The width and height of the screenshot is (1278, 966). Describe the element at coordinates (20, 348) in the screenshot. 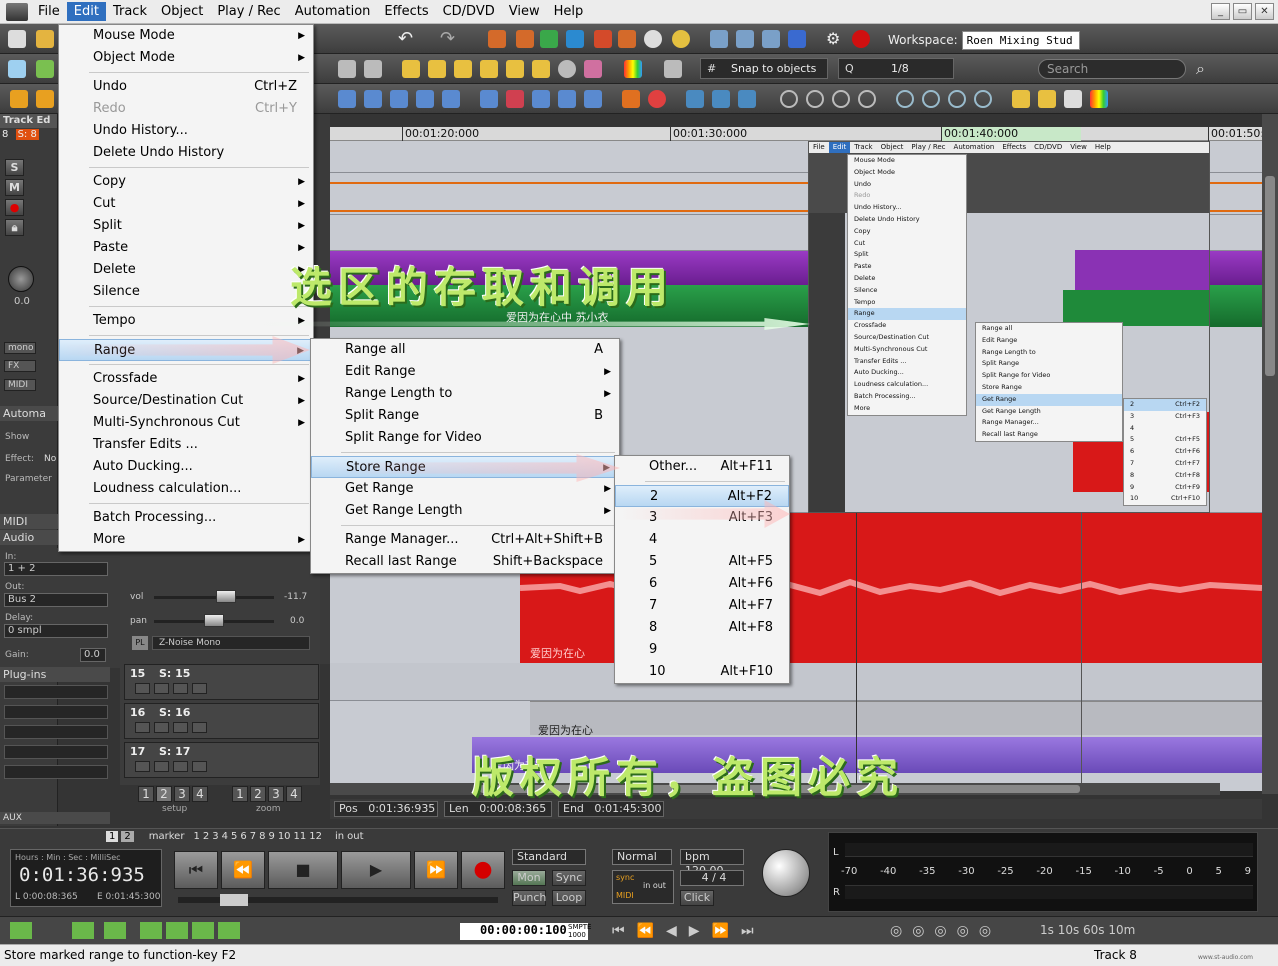

I see `mono-button: mono` at that location.